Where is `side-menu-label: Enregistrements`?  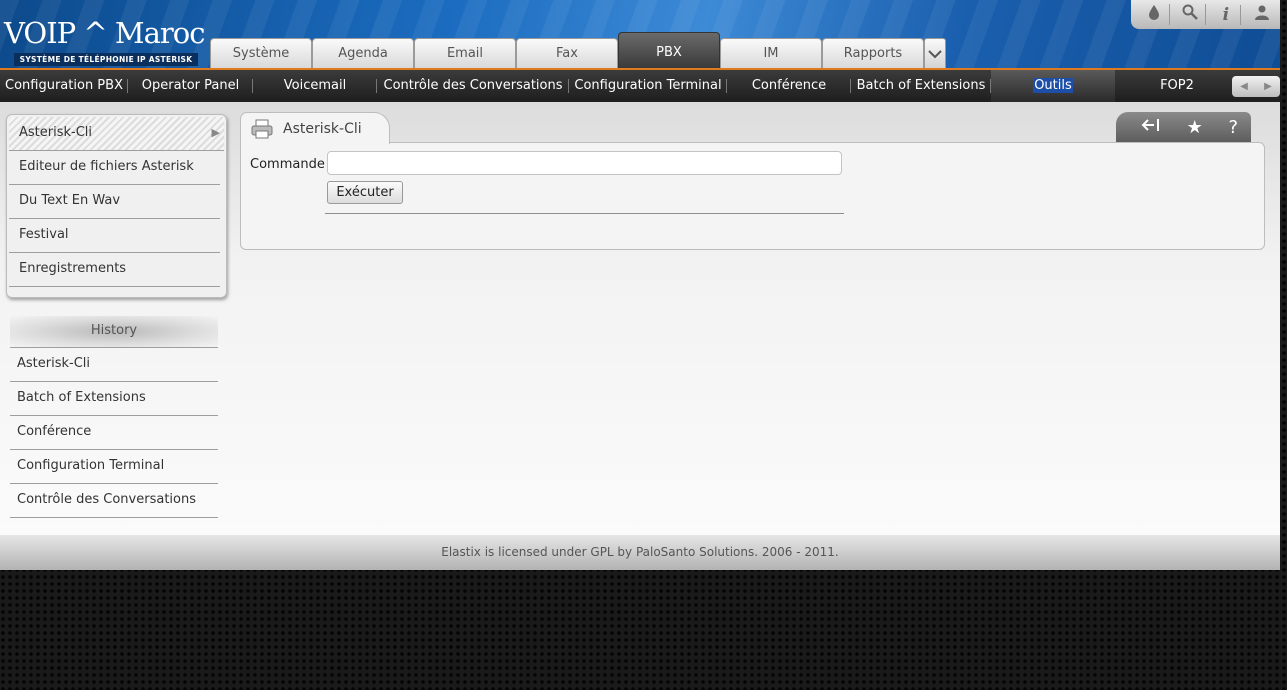 side-menu-label: Enregistrements is located at coordinates (73, 268).